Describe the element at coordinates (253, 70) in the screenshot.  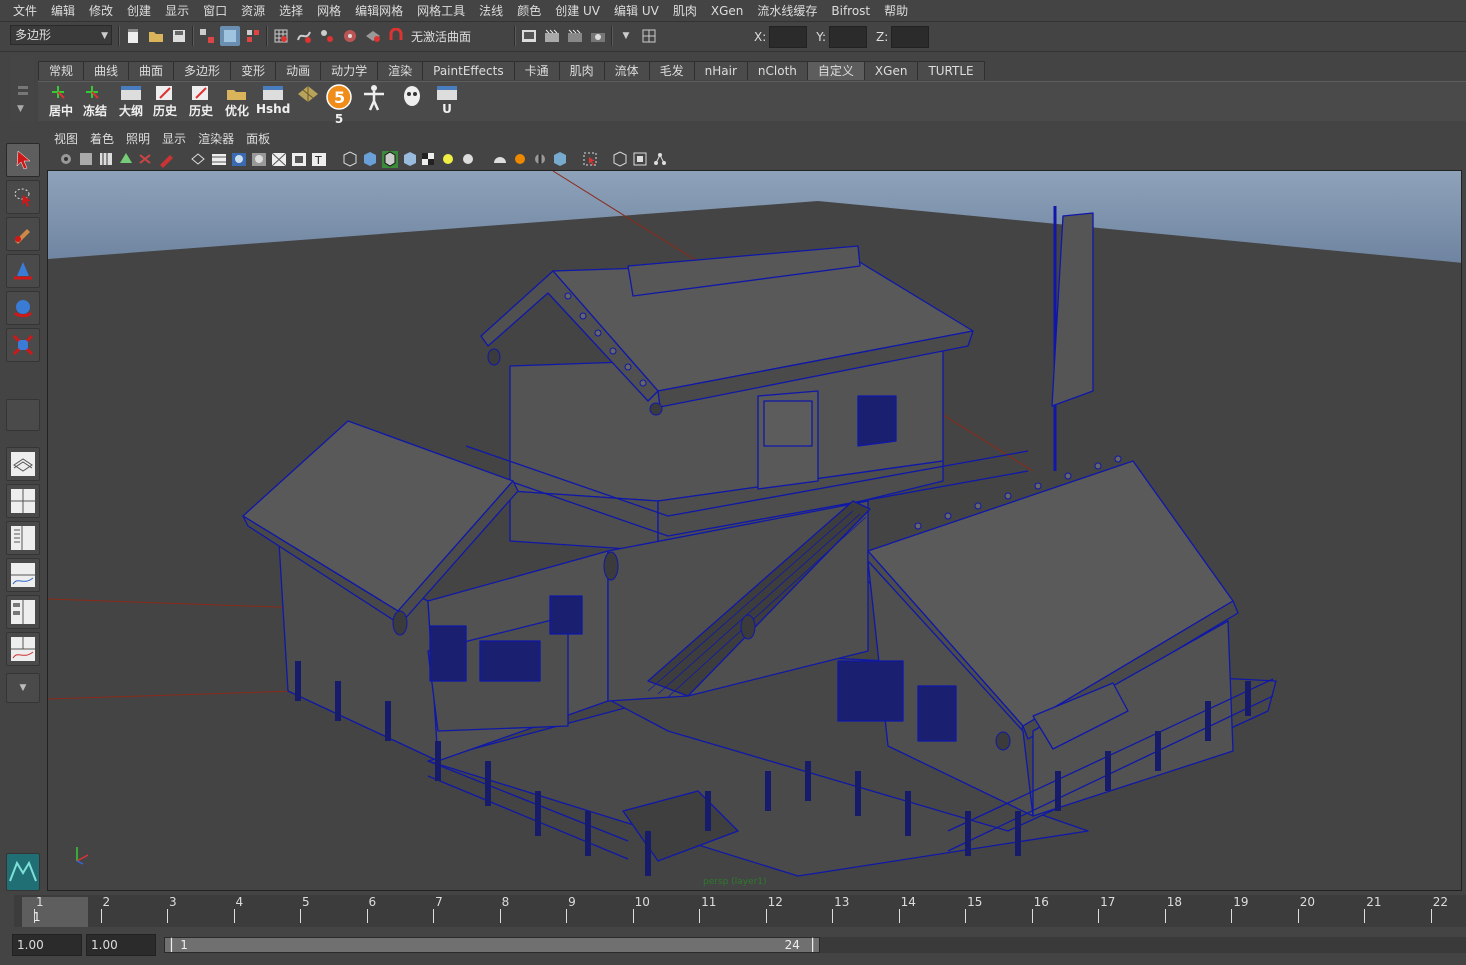
I see `shelf-tab: 变形` at that location.